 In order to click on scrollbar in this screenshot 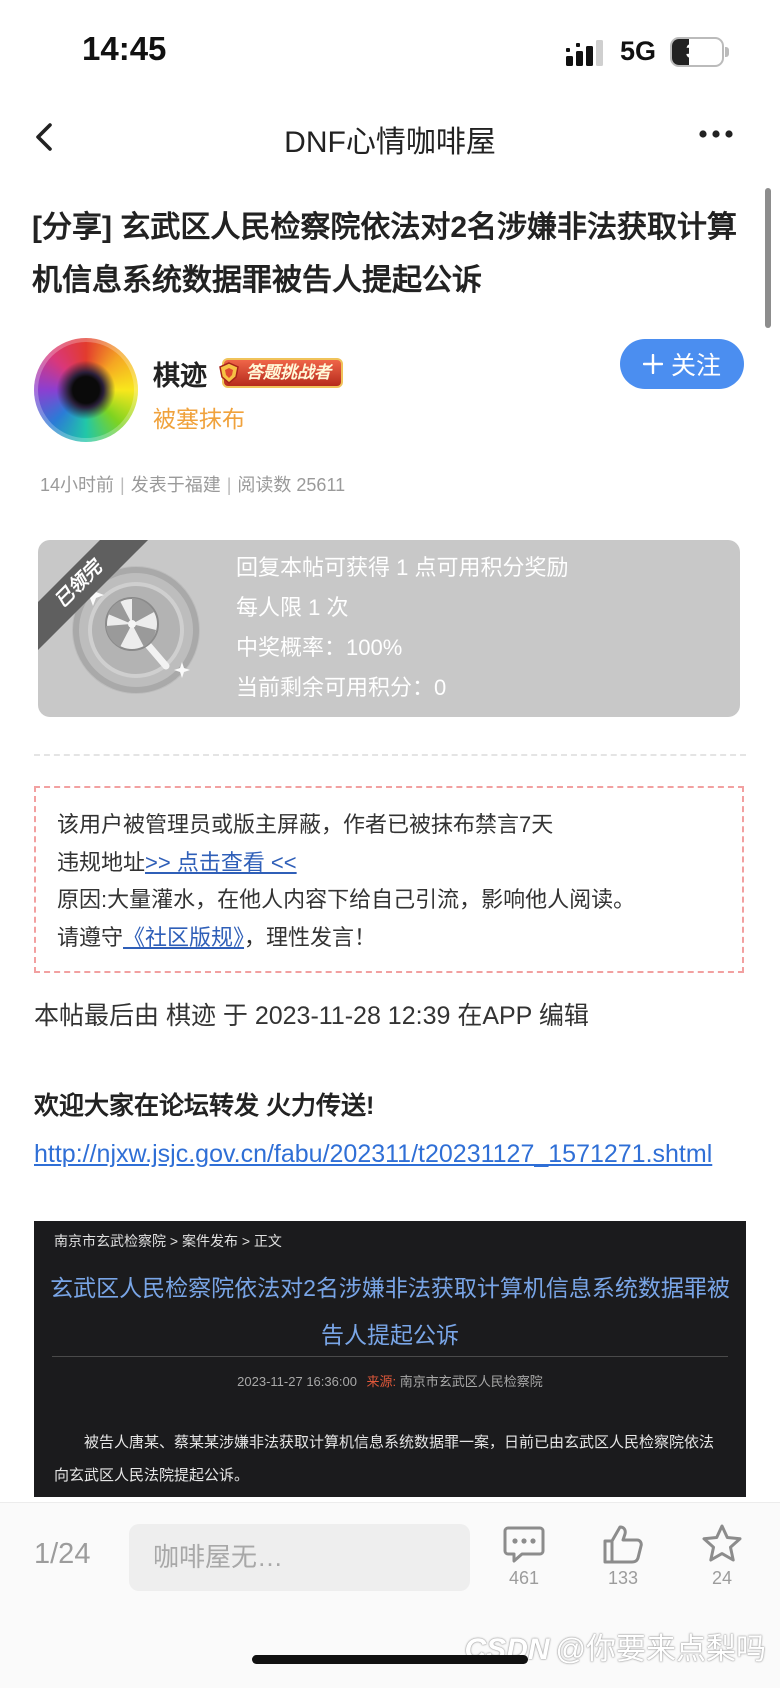, I will do `click(768, 258)`.